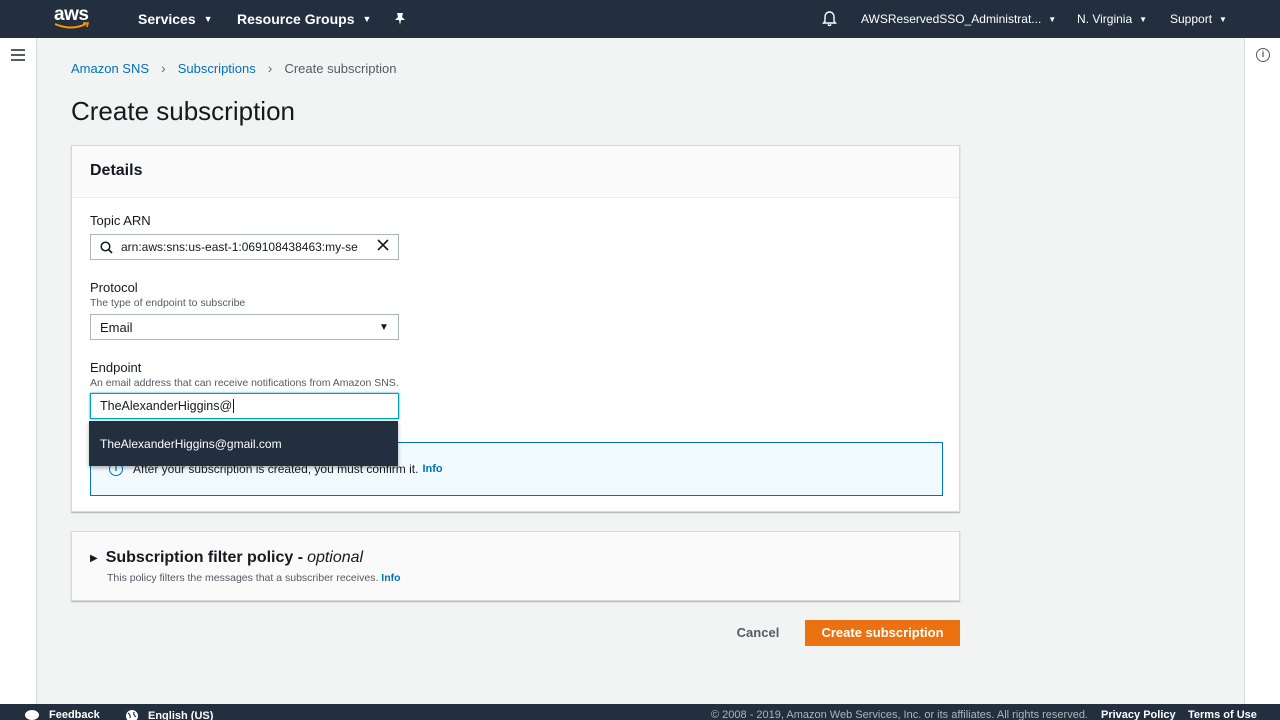 The image size is (1280, 720). I want to click on terms-of-use-link: Terms of Use, so click(1222, 714).